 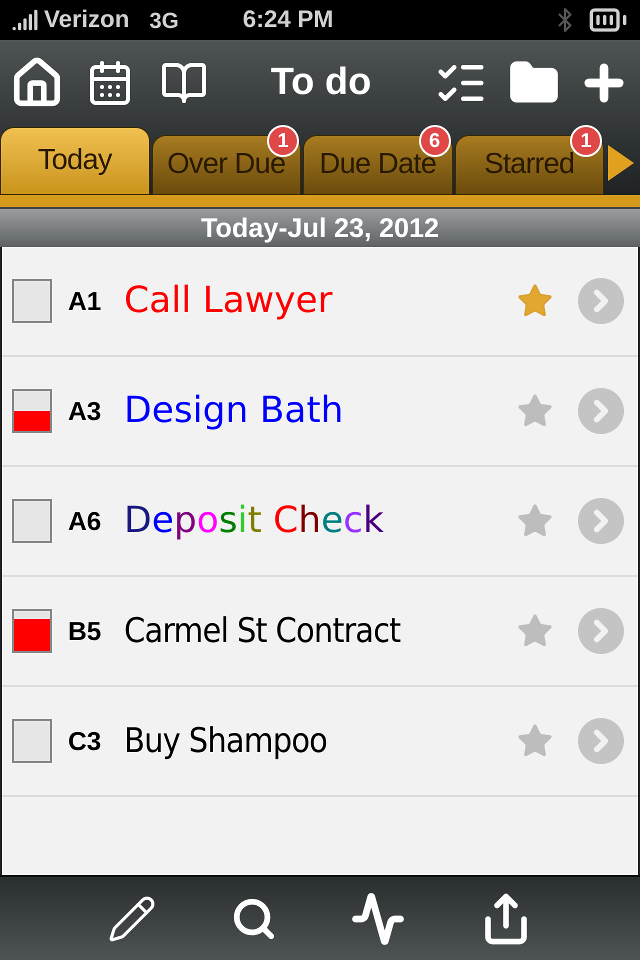 I want to click on signal-icon, so click(x=25, y=20).